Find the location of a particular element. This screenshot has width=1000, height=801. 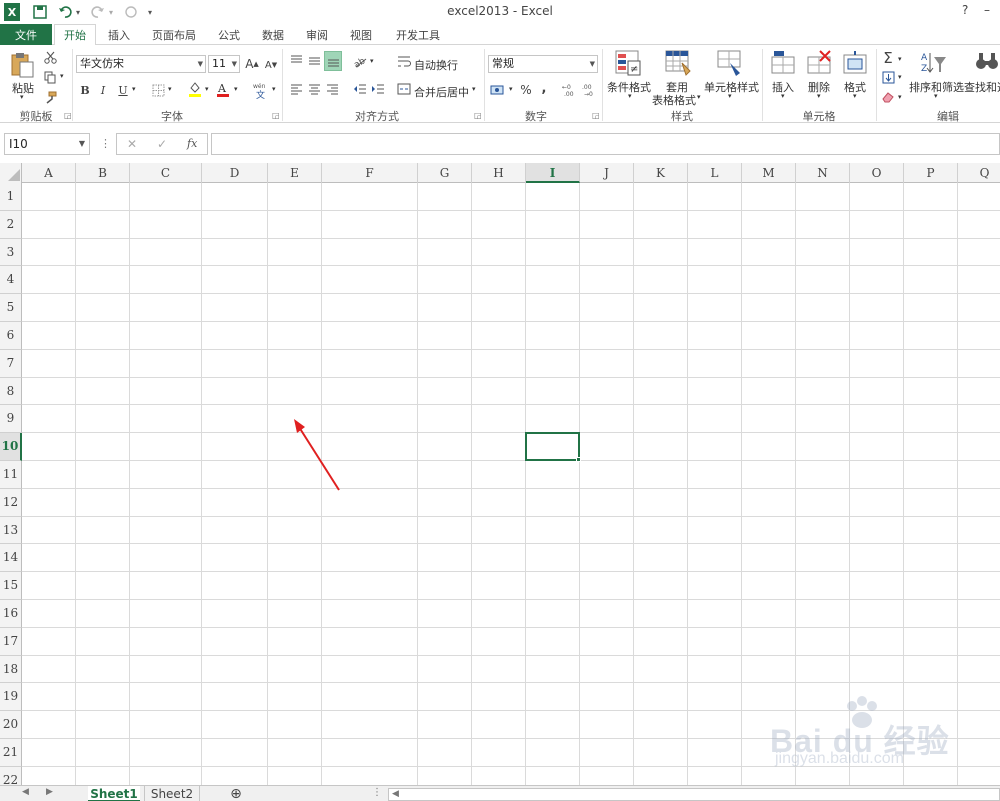

format-as-table-dropdown-icon: ▾ is located at coordinates (699, 97).